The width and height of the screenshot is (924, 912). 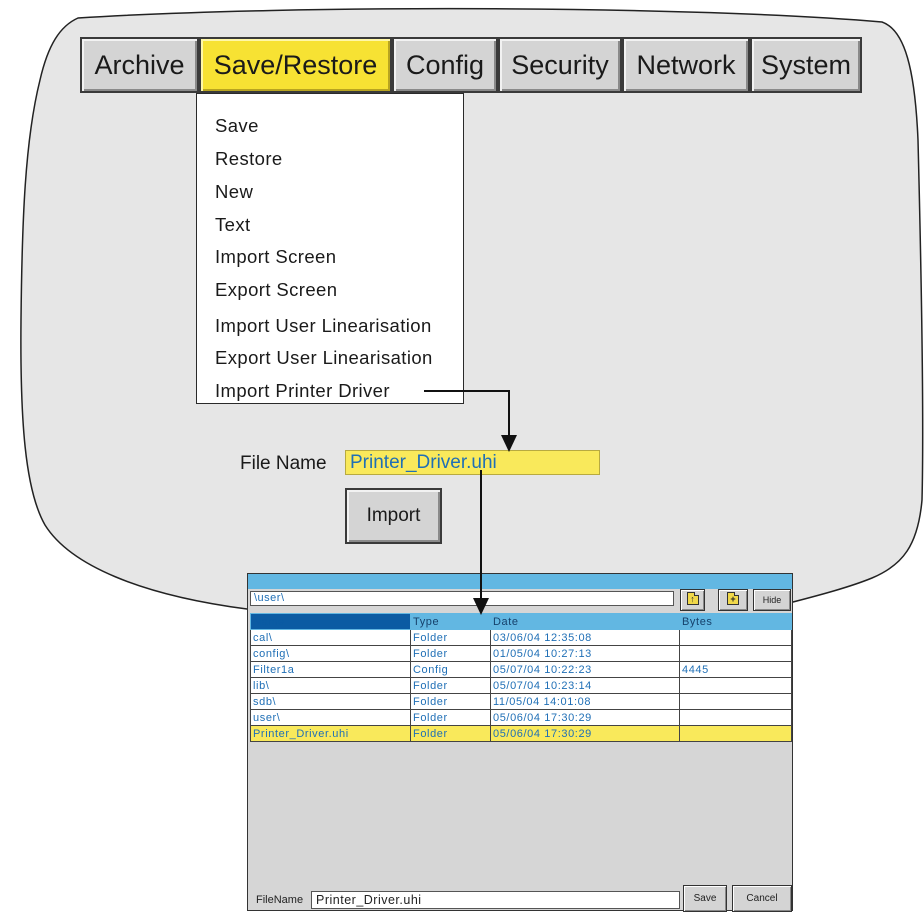 I want to click on menu-item-export-screen: Export Screen, so click(x=276, y=290).